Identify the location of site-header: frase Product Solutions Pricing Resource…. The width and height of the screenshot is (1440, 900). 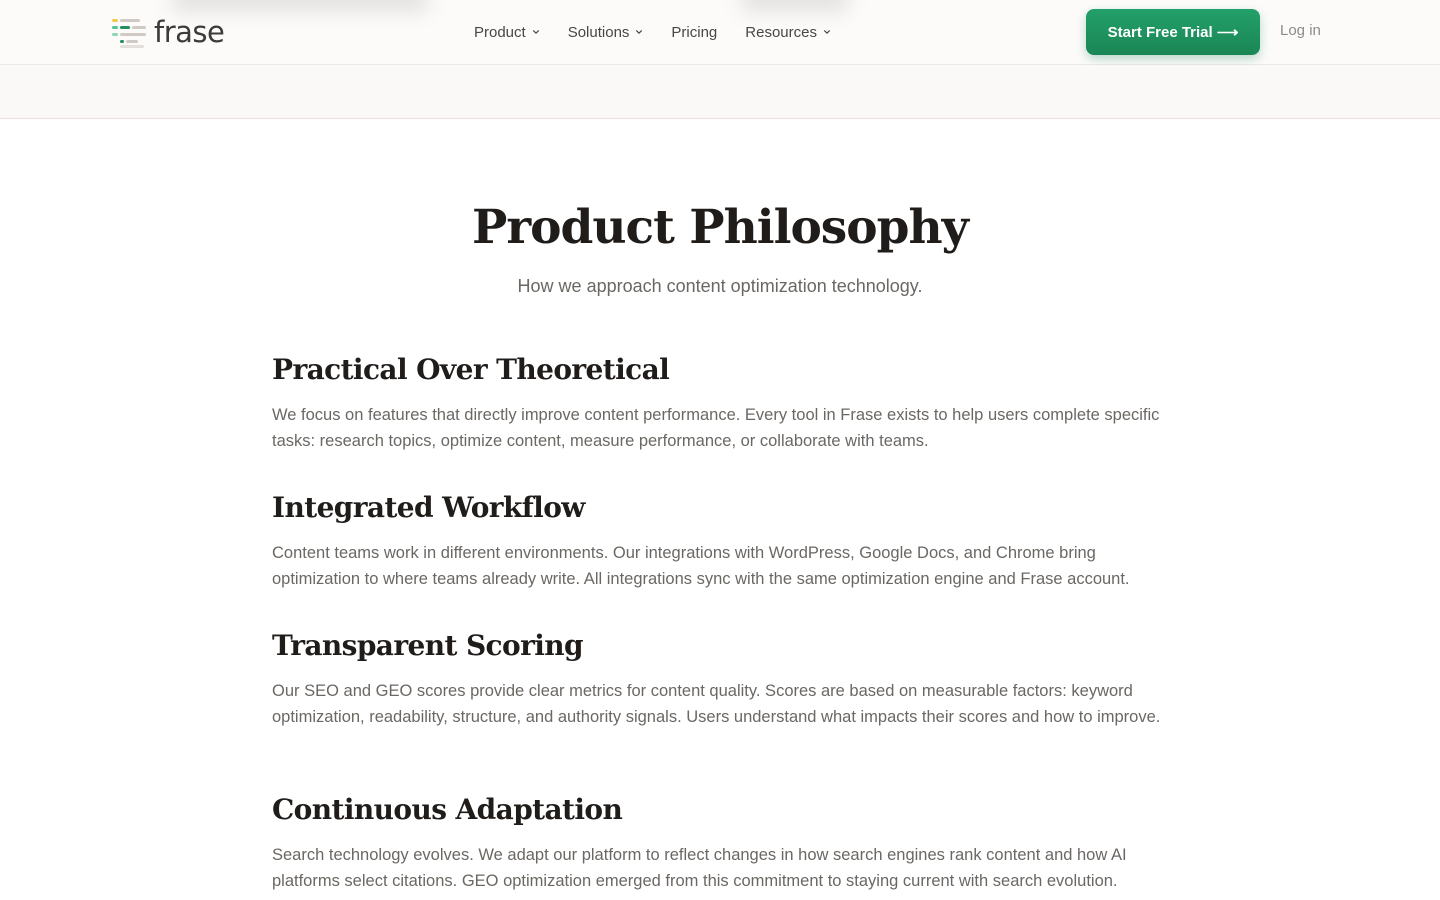
(720, 32).